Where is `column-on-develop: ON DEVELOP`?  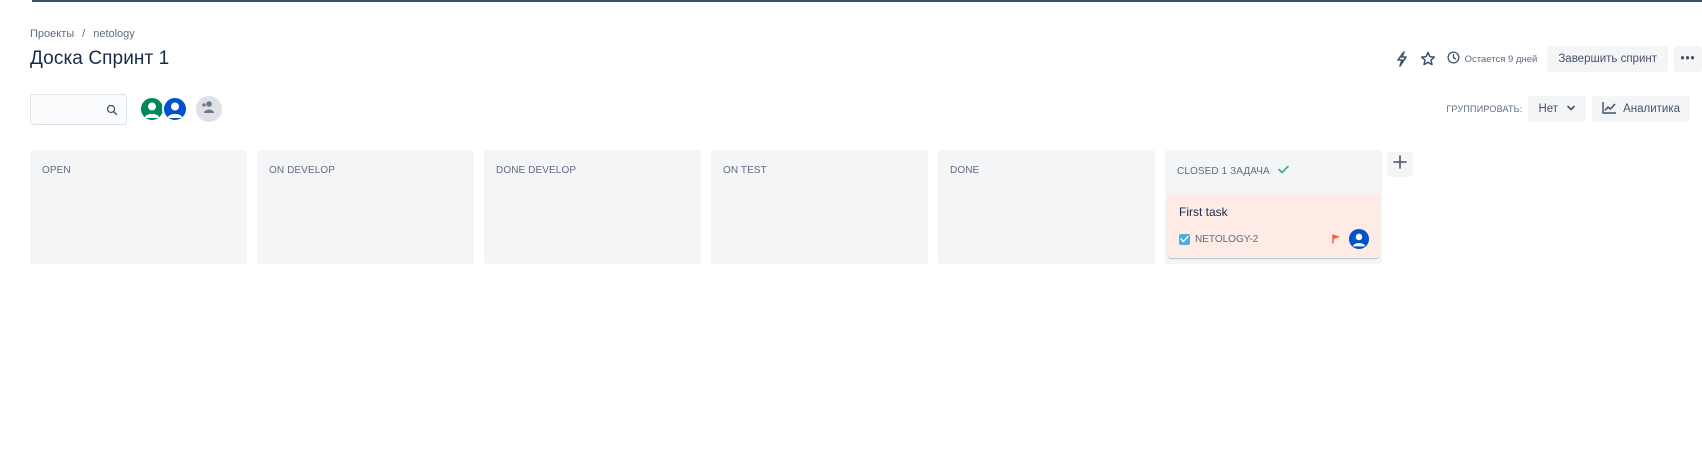
column-on-develop: ON DEVELOP is located at coordinates (365, 207).